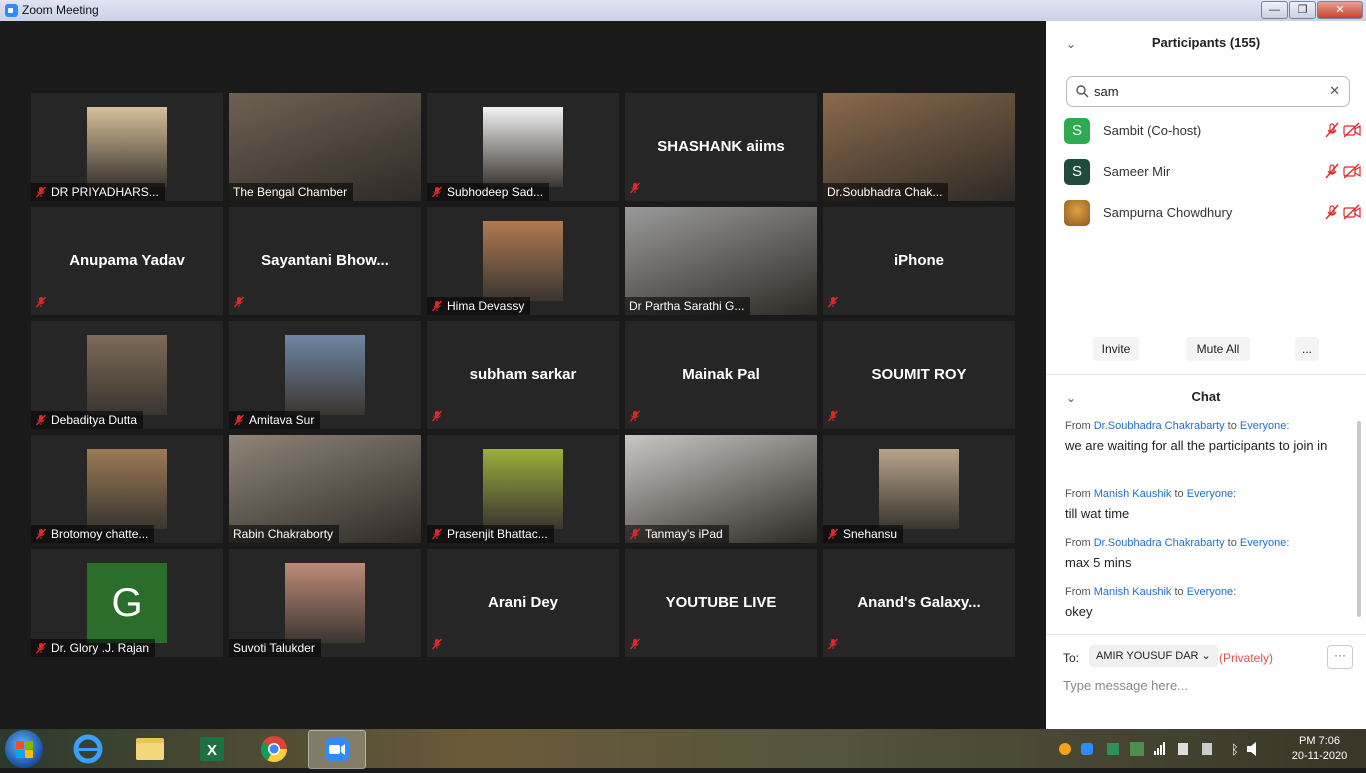  I want to click on clear-search-icon: ✕, so click(1334, 91).